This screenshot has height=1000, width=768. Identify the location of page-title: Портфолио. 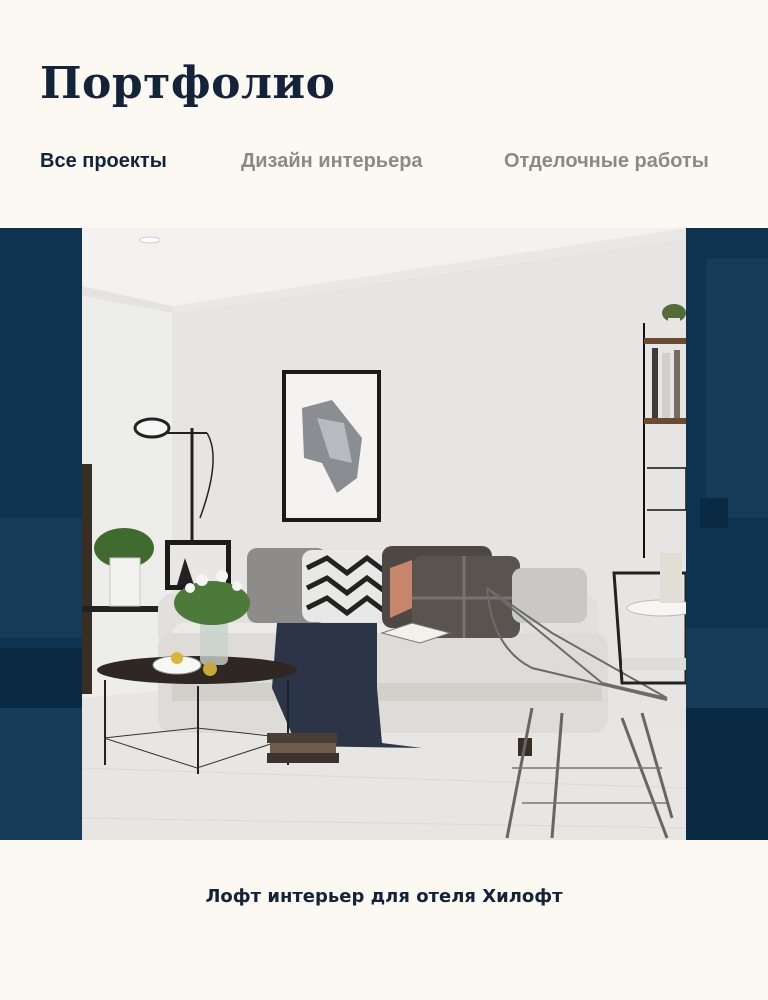
(188, 83).